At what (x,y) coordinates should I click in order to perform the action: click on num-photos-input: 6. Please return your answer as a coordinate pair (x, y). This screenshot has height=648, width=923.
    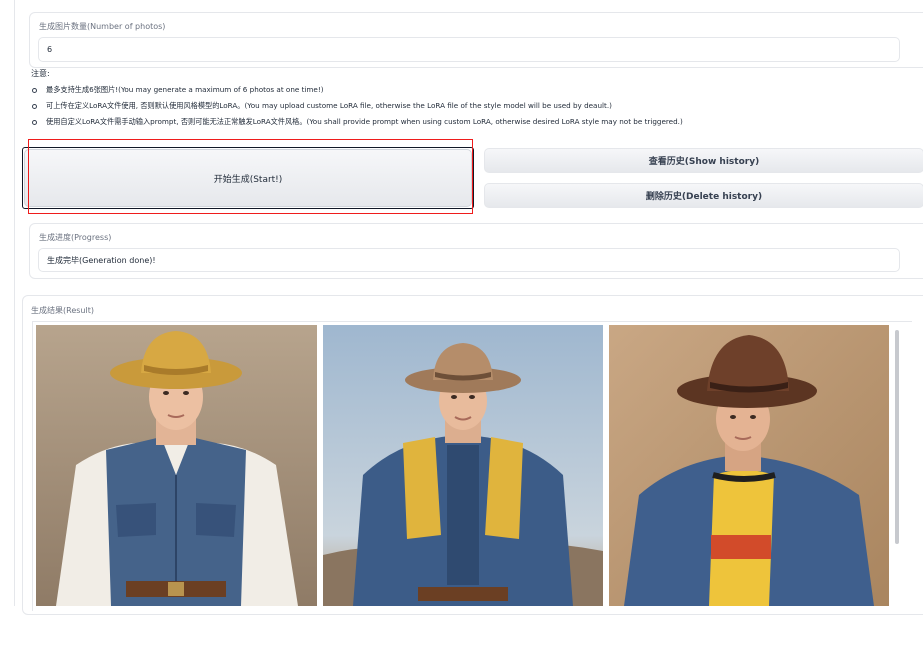
    Looking at the image, I should click on (469, 49).